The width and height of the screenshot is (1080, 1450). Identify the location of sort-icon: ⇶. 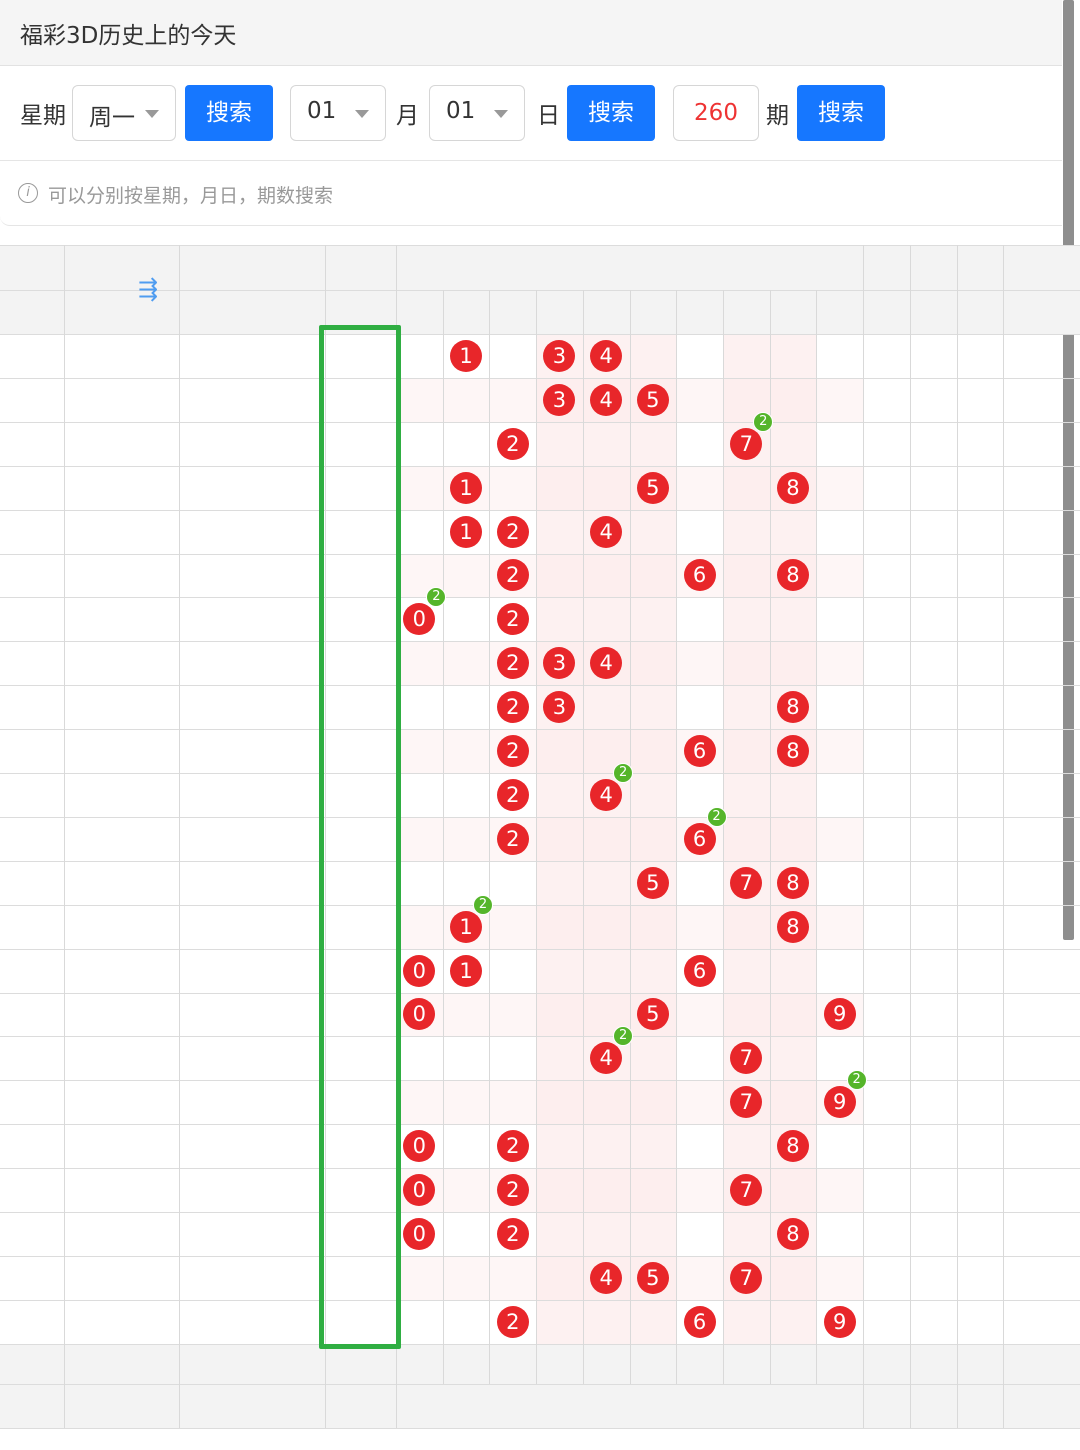
(148, 289).